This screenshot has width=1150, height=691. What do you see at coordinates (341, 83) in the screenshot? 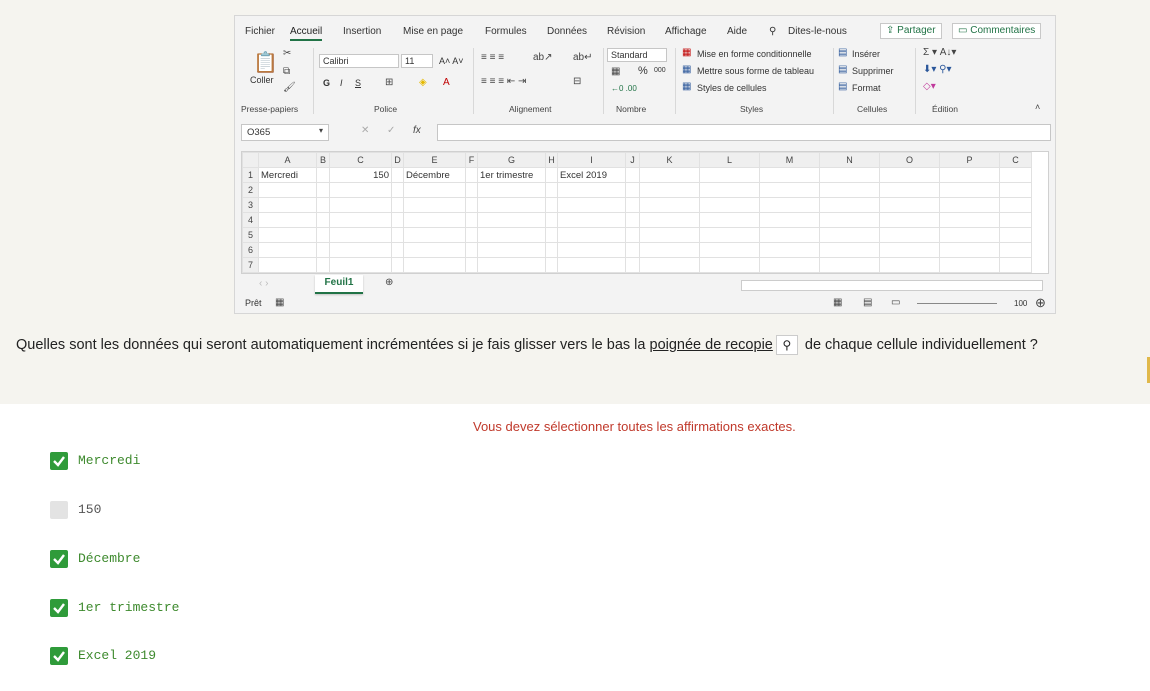
I see `italic-button: I` at bounding box center [341, 83].